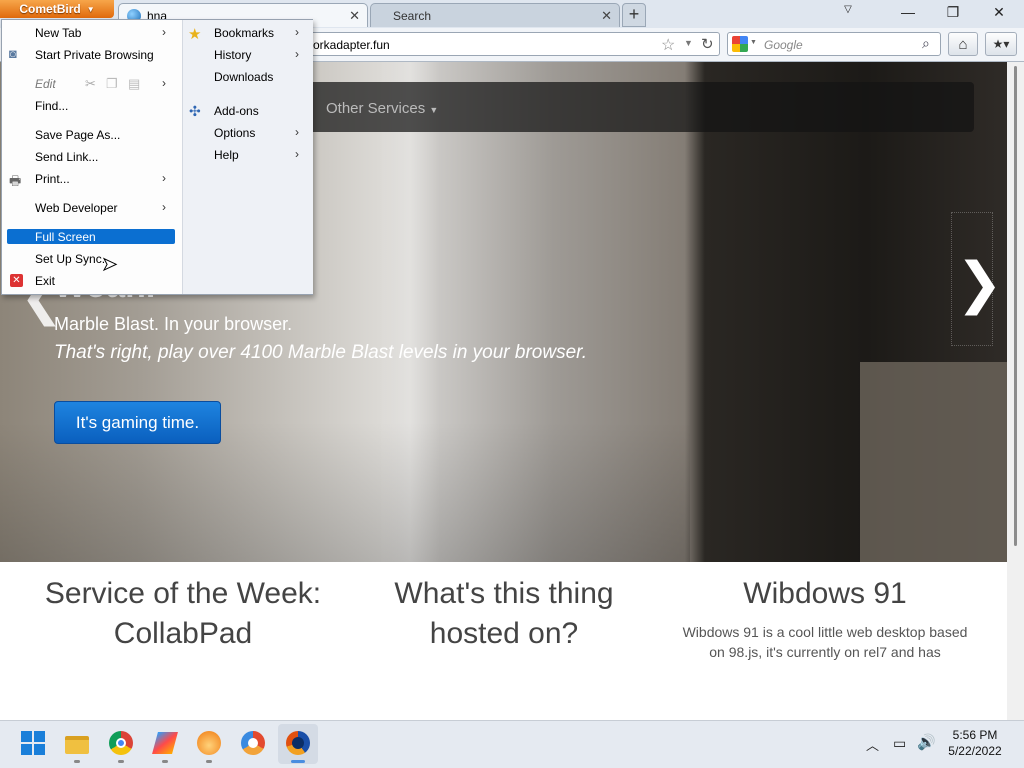  I want to click on app-icon-colorful, so click(165, 743).